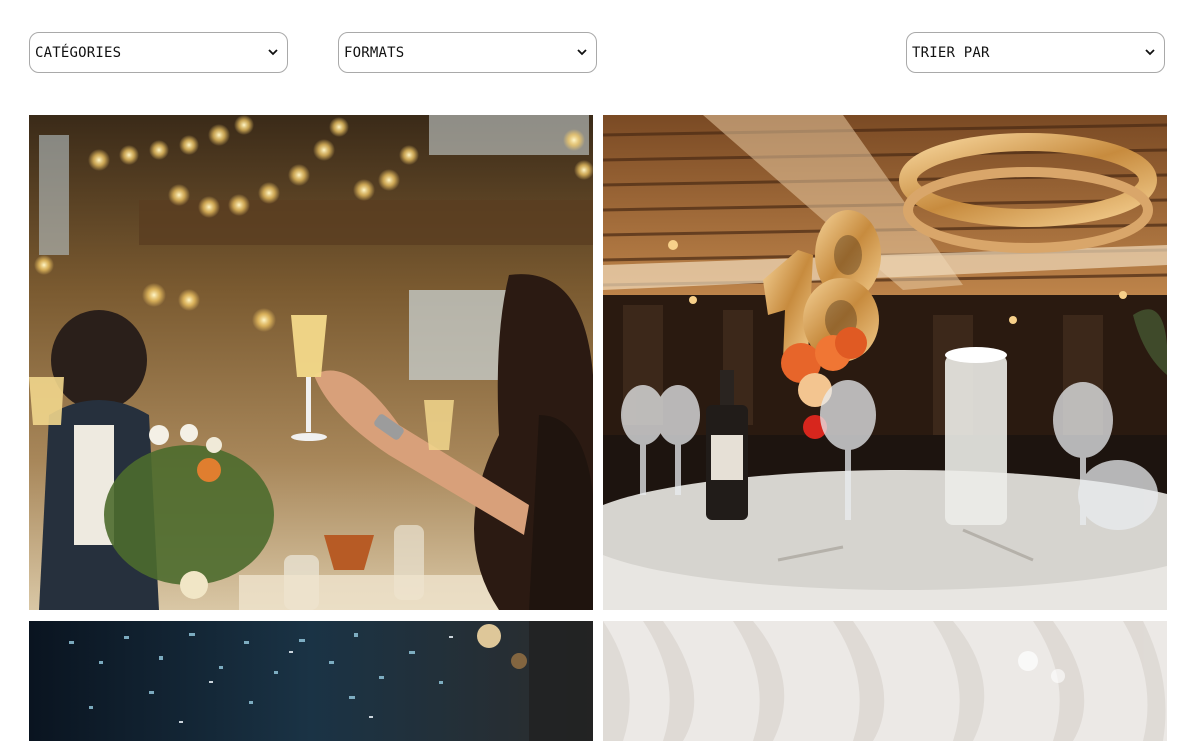 The height and width of the screenshot is (741, 1200). I want to click on formats-select-value: FORMATS, so click(374, 52).